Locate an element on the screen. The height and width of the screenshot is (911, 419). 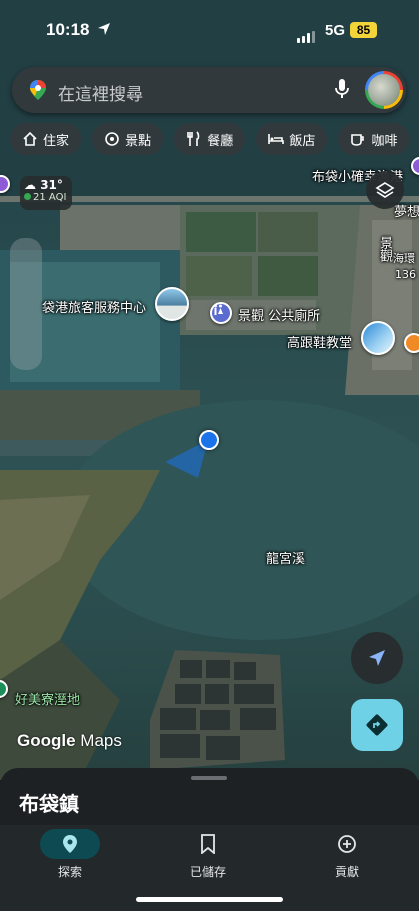
coffee-icon is located at coordinates (358, 140).